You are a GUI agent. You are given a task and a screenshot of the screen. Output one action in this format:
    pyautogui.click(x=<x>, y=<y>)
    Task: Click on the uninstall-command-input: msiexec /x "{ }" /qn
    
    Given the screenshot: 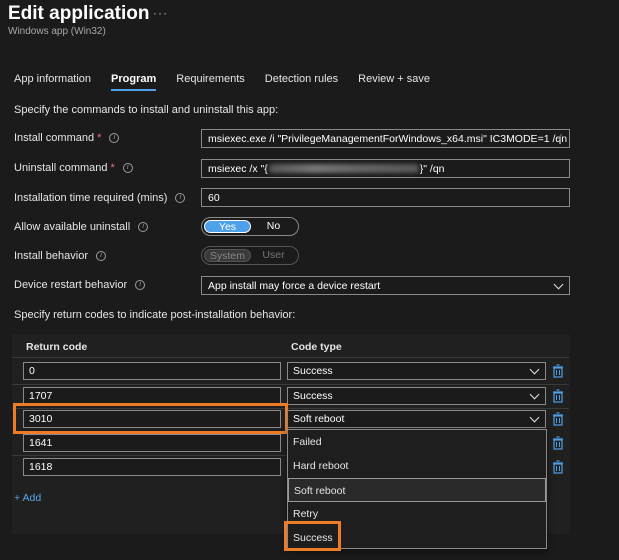 What is the action you would take?
    pyautogui.click(x=385, y=168)
    